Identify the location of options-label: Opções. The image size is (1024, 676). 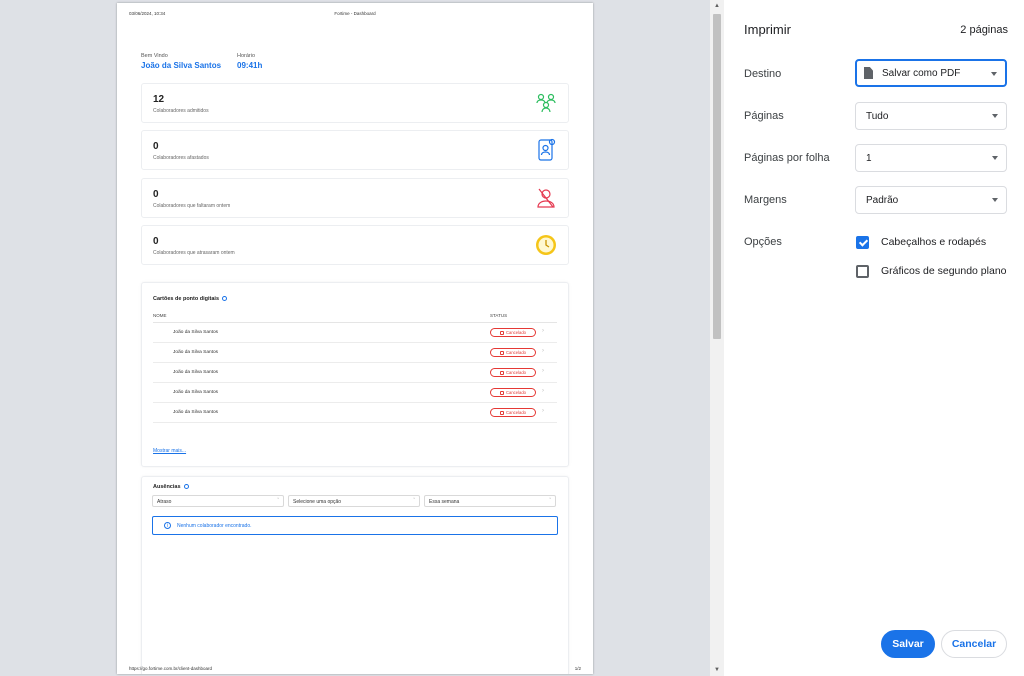
(763, 242).